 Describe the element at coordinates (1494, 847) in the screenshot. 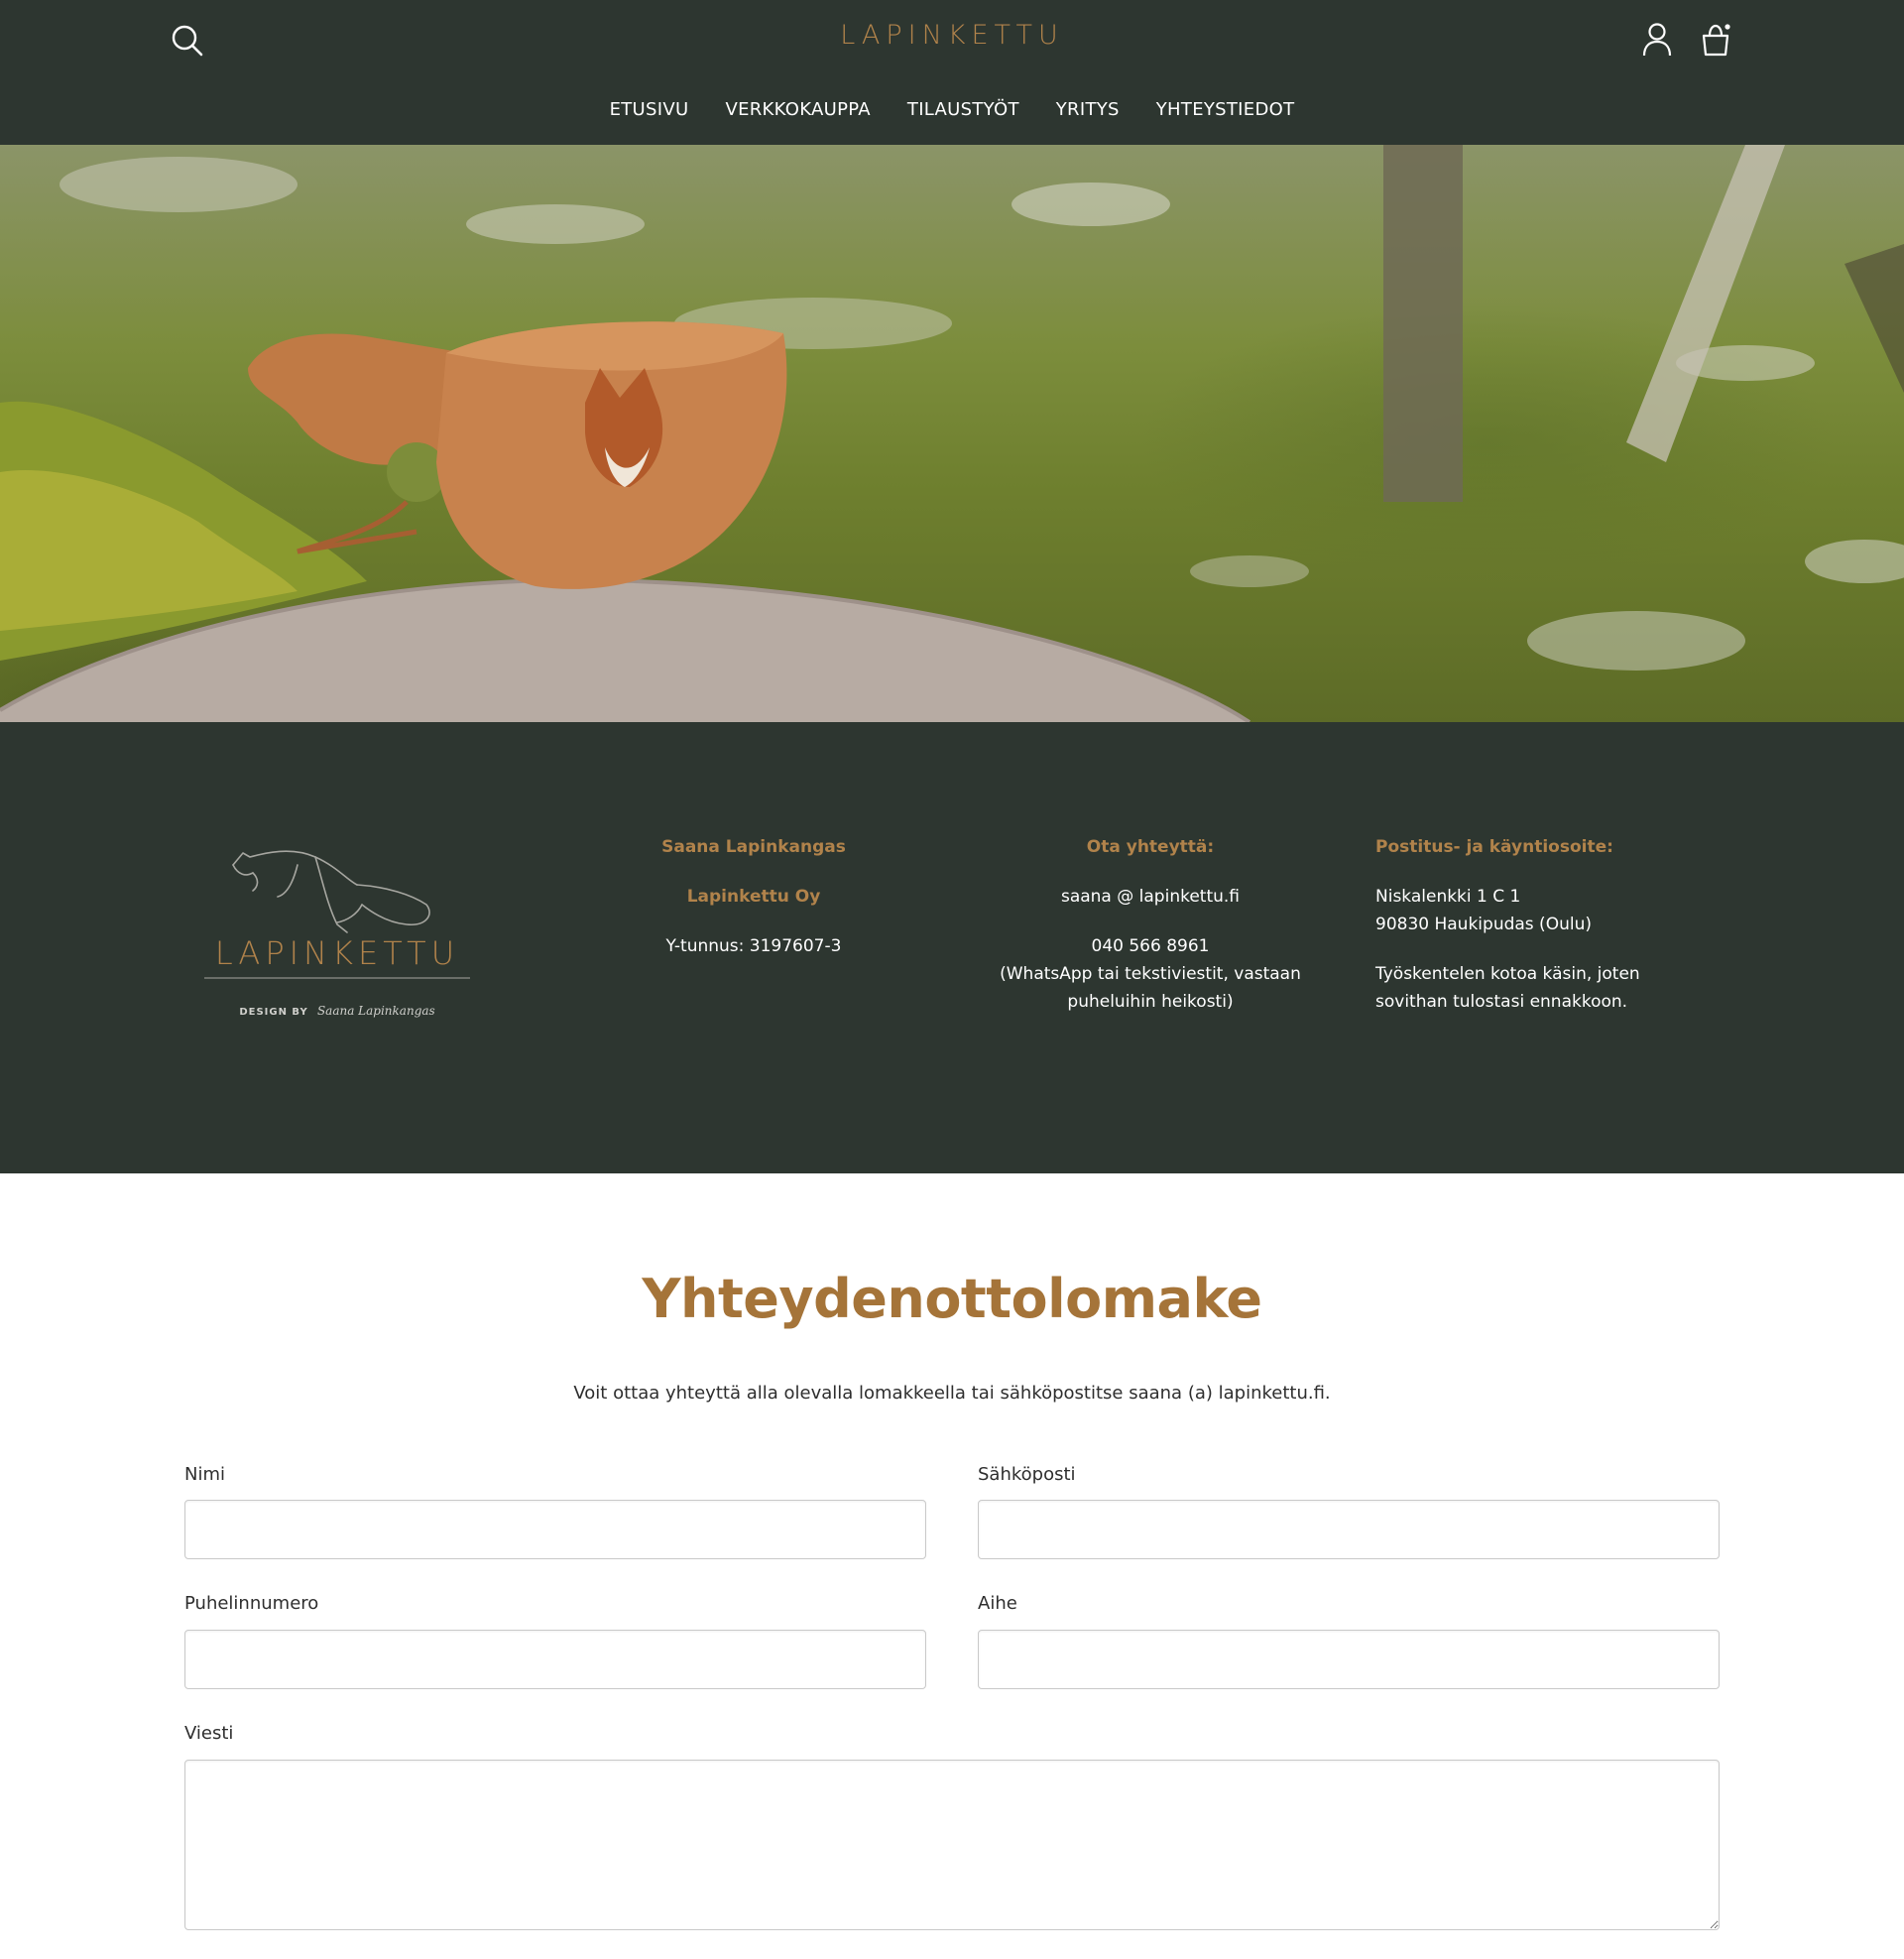

I see `address-heading: Postitus- ja käyntiosoite:` at that location.